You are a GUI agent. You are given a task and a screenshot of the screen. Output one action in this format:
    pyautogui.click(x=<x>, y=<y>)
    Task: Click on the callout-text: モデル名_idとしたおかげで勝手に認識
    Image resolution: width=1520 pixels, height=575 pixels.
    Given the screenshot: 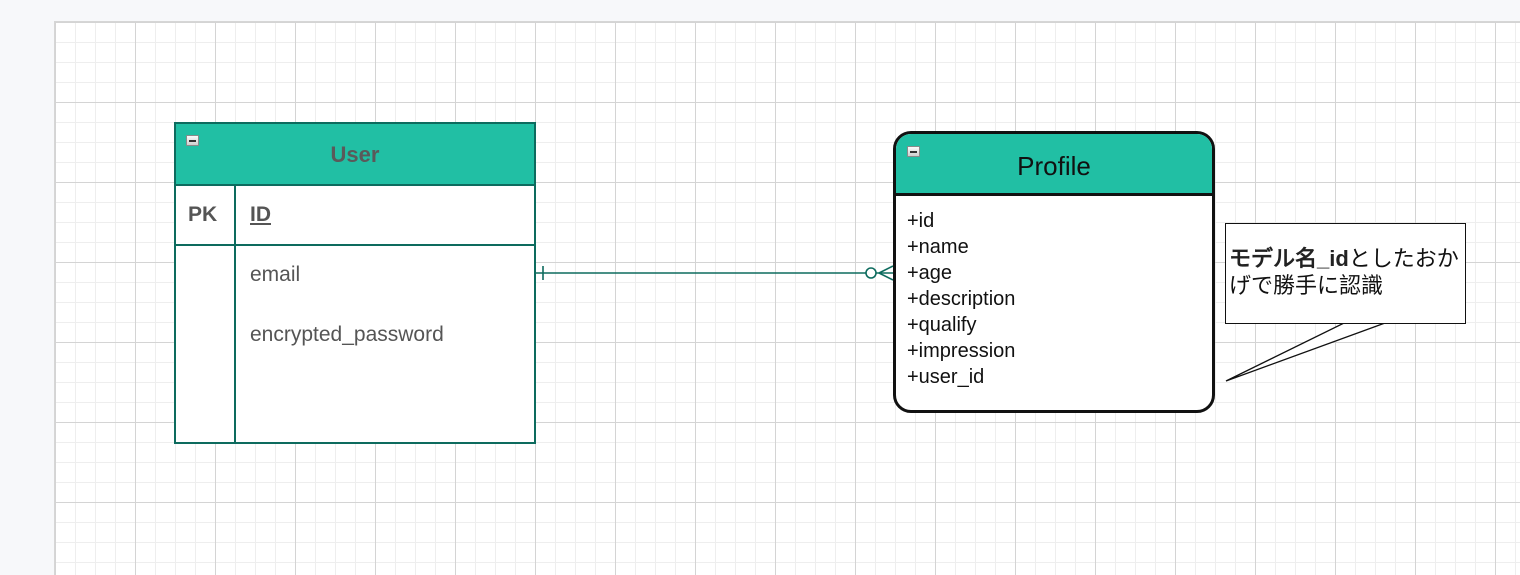 What is the action you would take?
    pyautogui.click(x=1346, y=272)
    